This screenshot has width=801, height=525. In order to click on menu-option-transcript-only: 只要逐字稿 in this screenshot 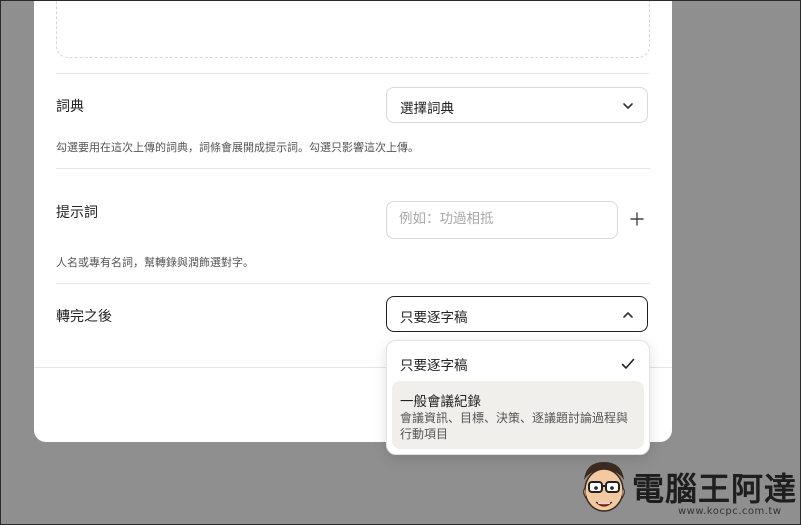, I will do `click(518, 364)`.